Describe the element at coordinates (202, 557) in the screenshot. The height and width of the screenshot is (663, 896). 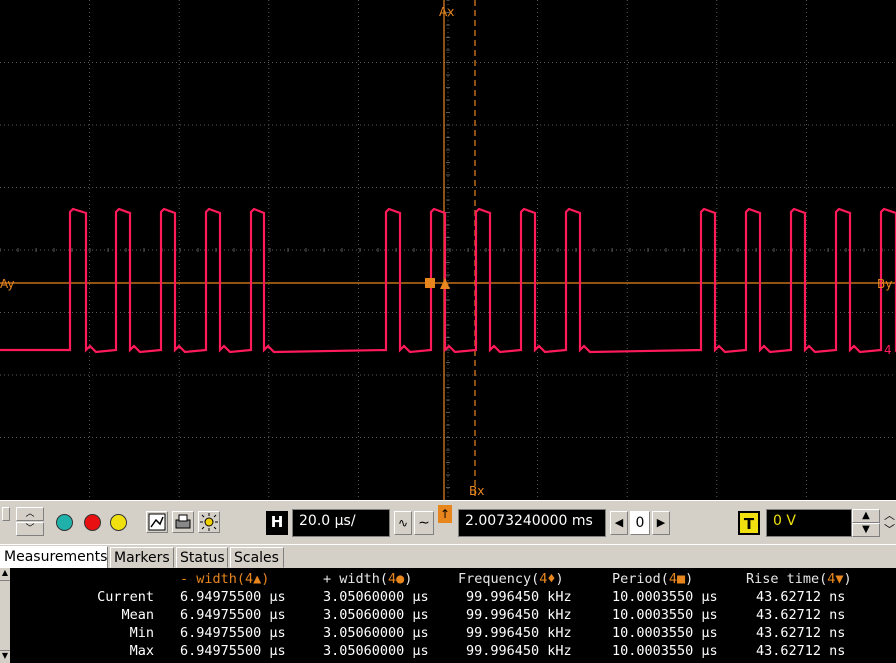
I see `tab-status: Status` at that location.